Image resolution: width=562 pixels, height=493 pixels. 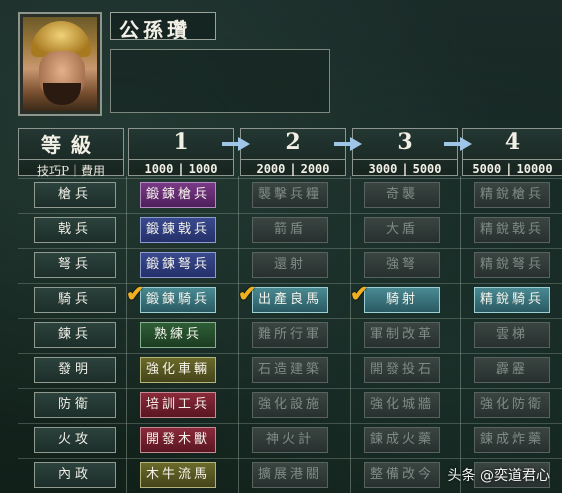 I want to click on tech-button: 鍛鍊槍兵, so click(x=178, y=195).